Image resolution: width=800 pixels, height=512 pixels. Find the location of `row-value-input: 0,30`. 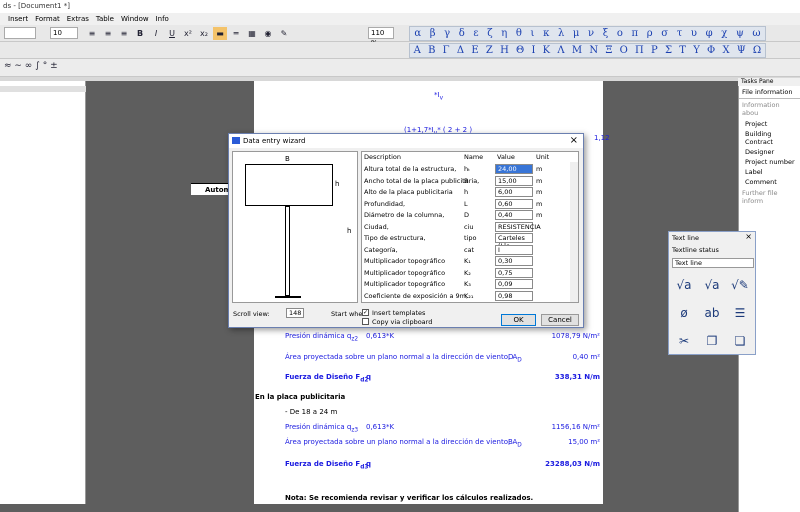

row-value-input: 0,30 is located at coordinates (514, 261).